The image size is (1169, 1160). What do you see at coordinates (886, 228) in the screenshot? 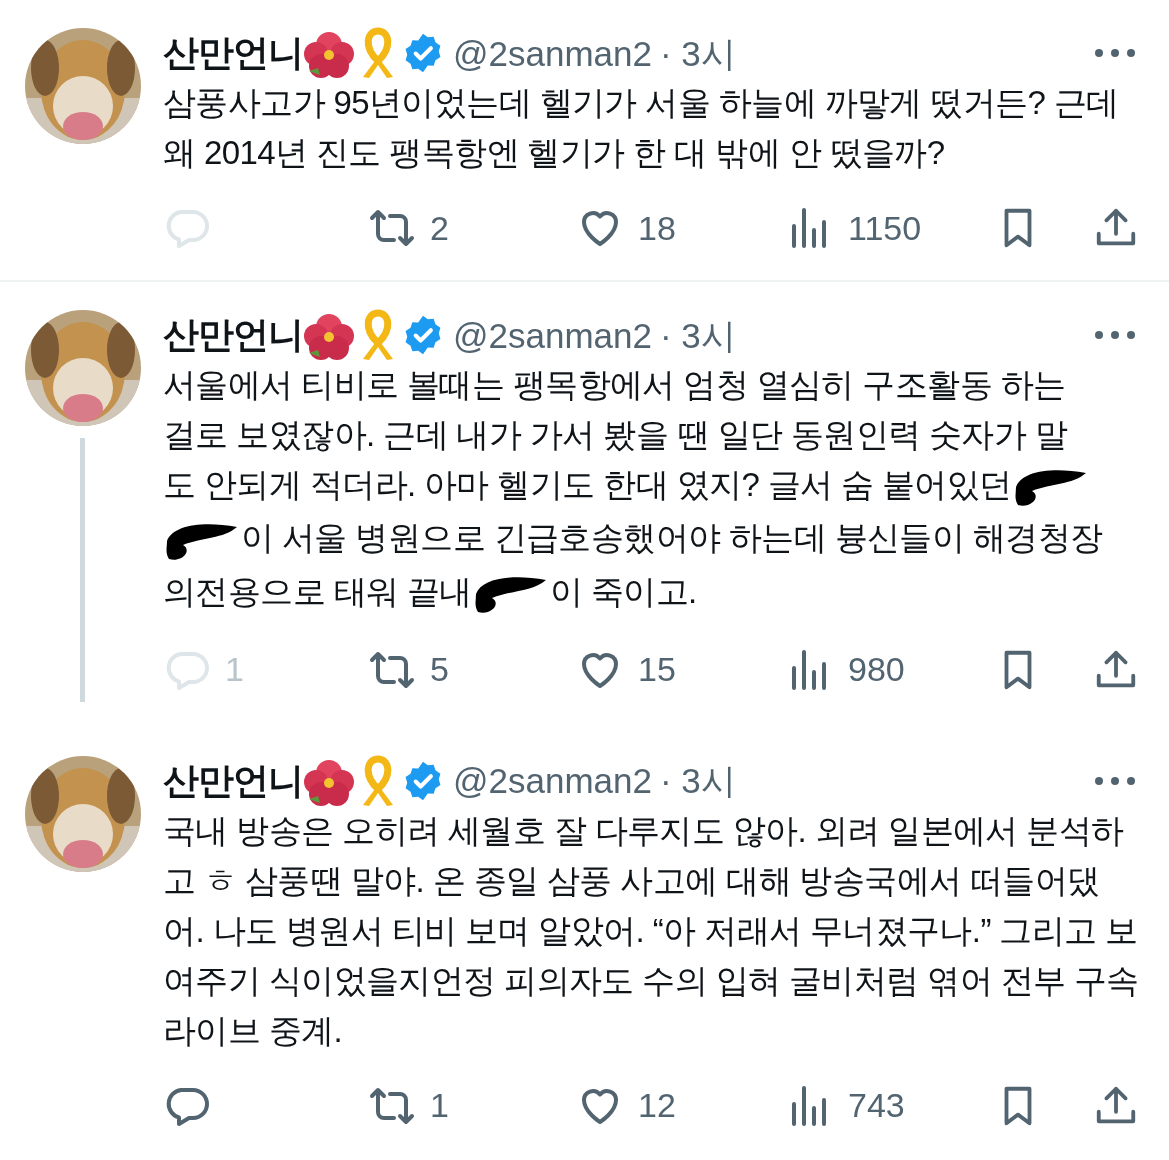
I see `views-button: 1150` at bounding box center [886, 228].